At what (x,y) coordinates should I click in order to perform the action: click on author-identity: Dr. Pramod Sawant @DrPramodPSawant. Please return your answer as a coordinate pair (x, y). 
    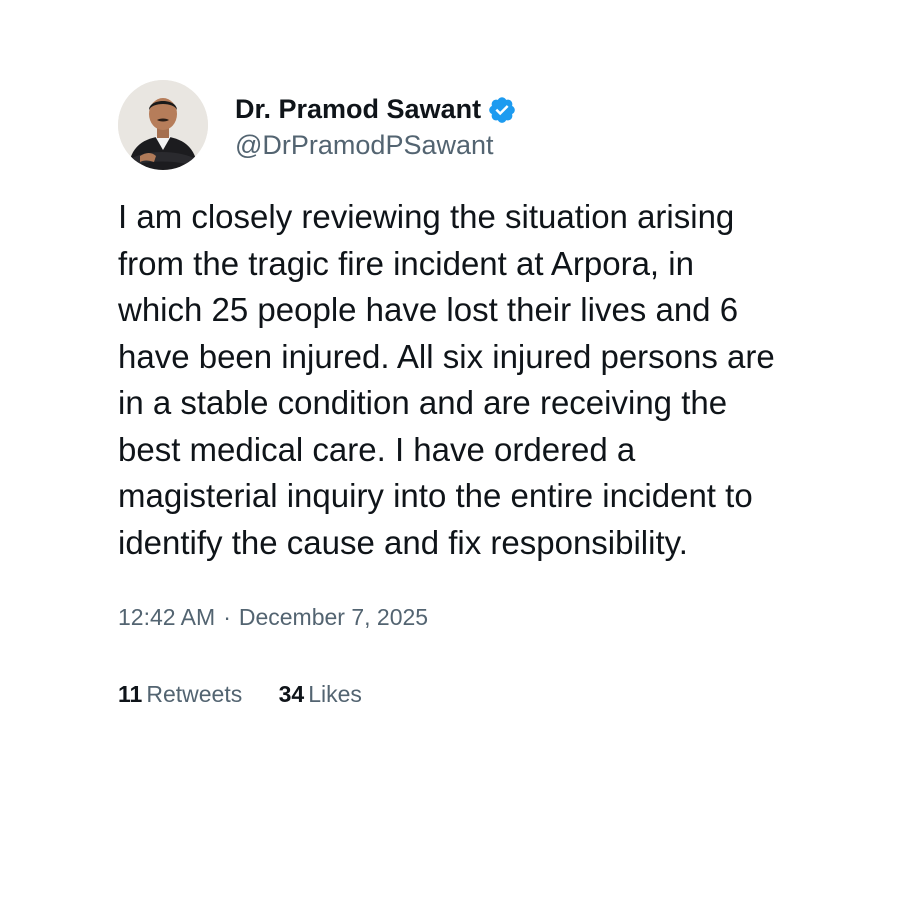
    Looking at the image, I should click on (376, 125).